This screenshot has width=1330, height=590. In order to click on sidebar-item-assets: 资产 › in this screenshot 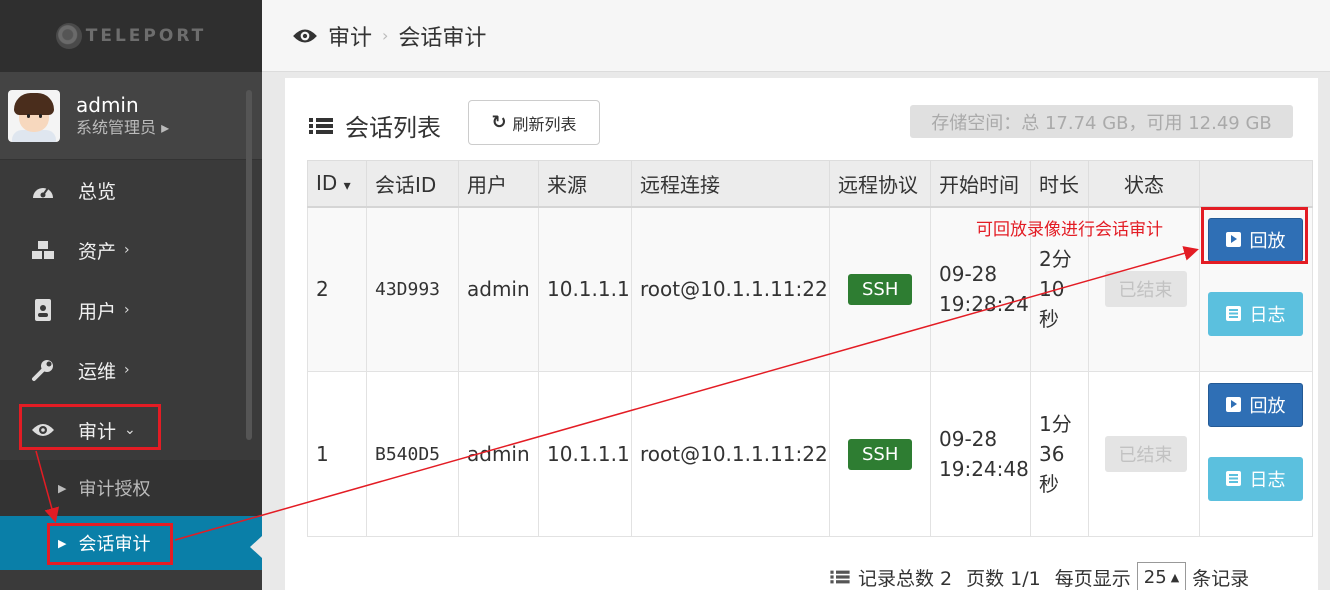, I will do `click(131, 250)`.